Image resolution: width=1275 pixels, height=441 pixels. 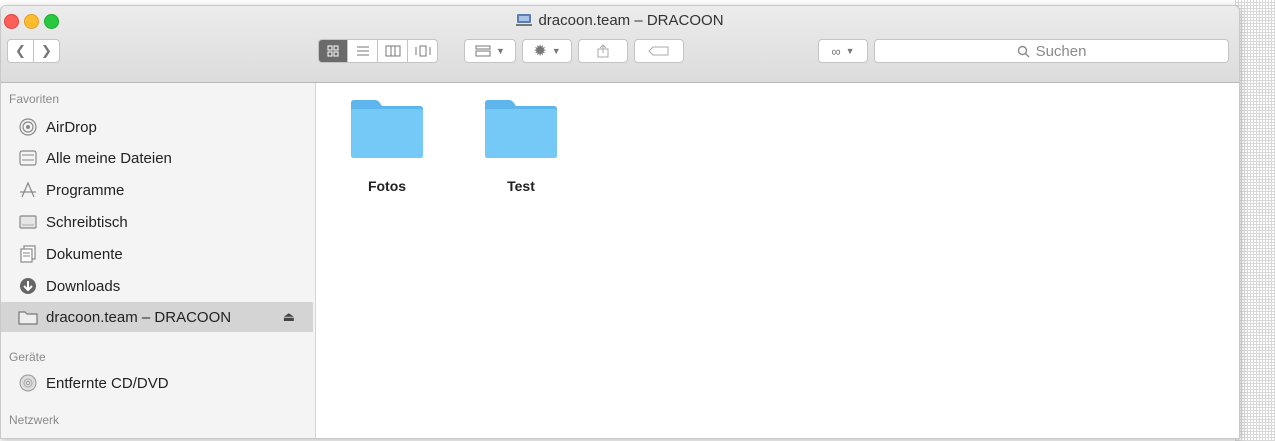 I want to click on chevron-left-icon: ❮, so click(x=20, y=50).